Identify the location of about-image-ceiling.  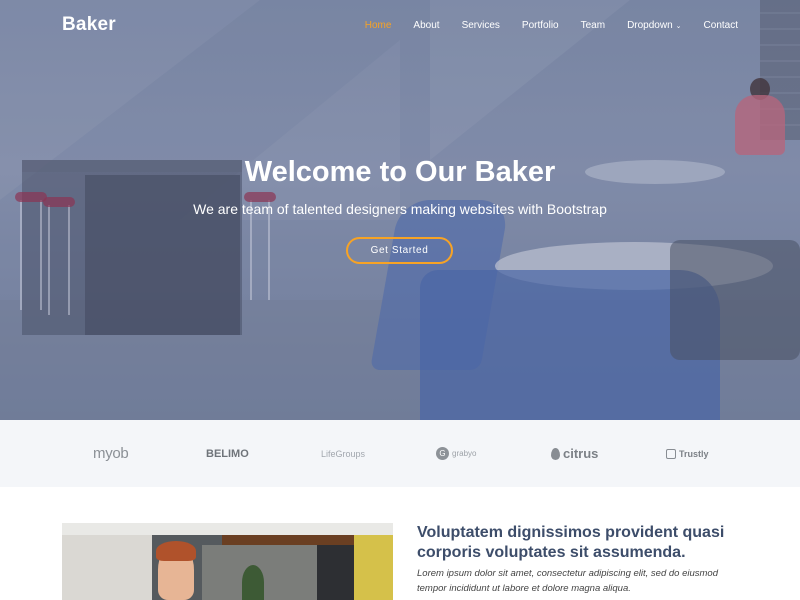
(227, 529).